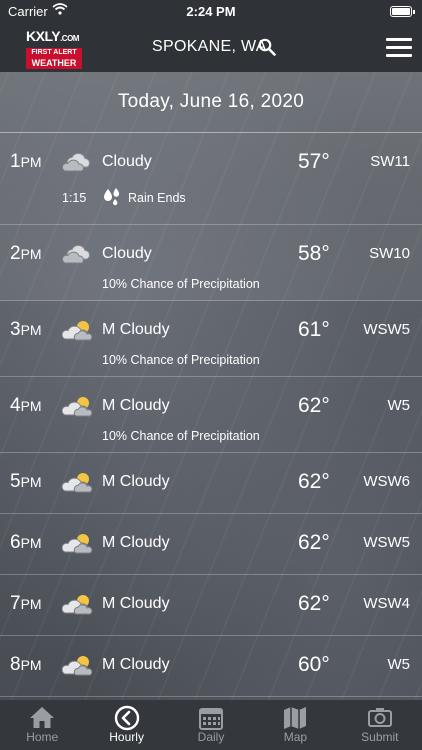 The height and width of the screenshot is (750, 422). I want to click on logo-line3: WEATHER, so click(54, 63).